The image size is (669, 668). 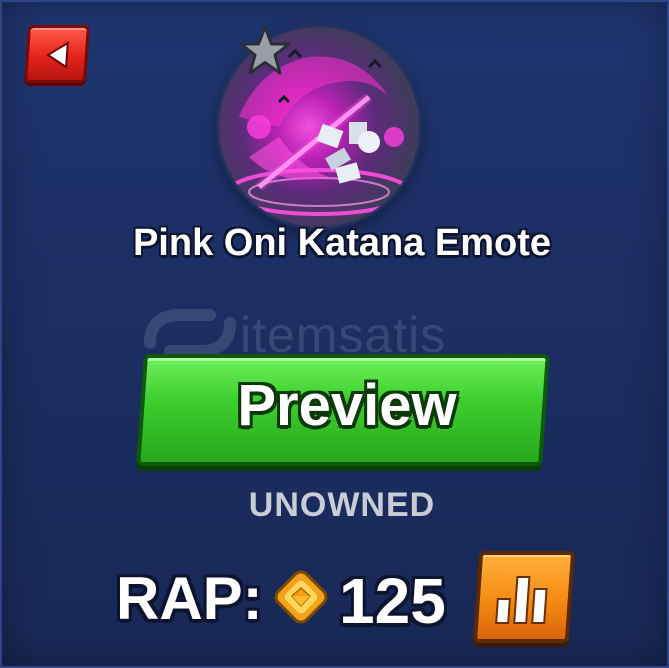 What do you see at coordinates (392, 601) in the screenshot?
I see `rap-value: 125` at bounding box center [392, 601].